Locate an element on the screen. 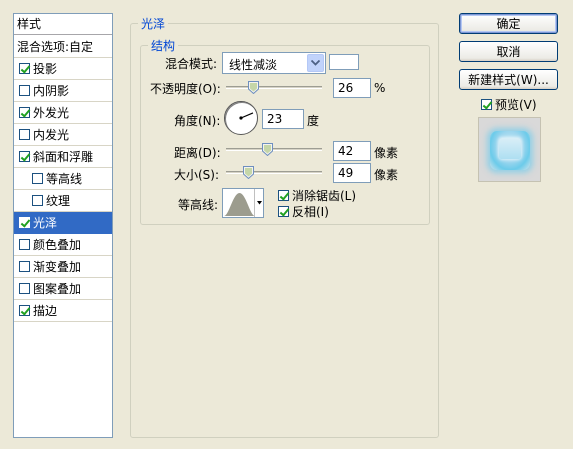 This screenshot has width=573, height=449. opacity-slider-track is located at coordinates (274, 87).